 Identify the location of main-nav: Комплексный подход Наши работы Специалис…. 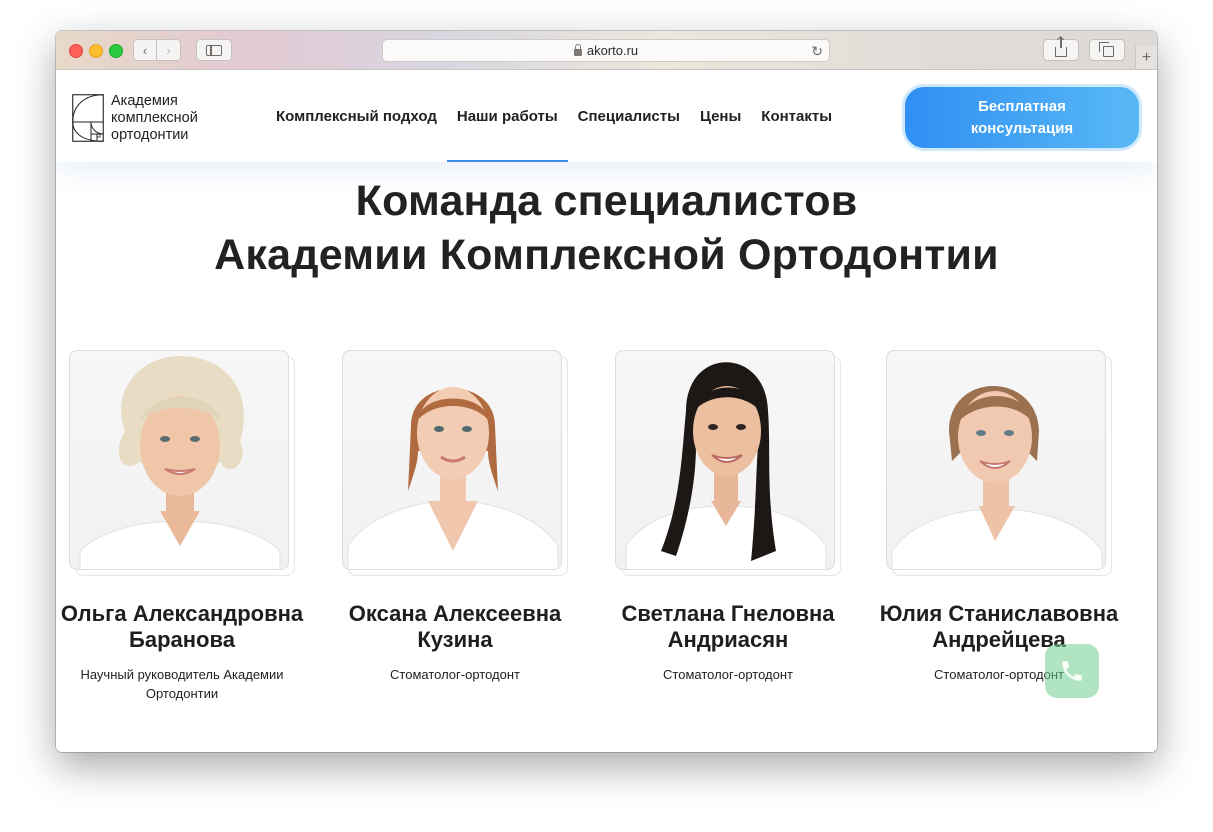
(554, 116).